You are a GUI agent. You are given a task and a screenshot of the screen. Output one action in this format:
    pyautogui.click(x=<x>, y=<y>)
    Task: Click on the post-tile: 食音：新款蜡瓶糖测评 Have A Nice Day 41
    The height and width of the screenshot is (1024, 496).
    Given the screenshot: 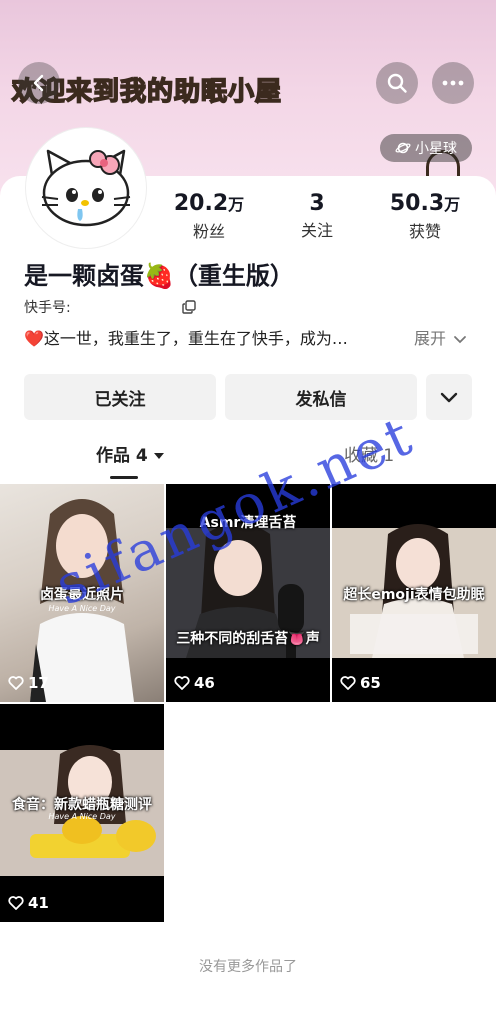 What is the action you would take?
    pyautogui.click(x=82, y=813)
    